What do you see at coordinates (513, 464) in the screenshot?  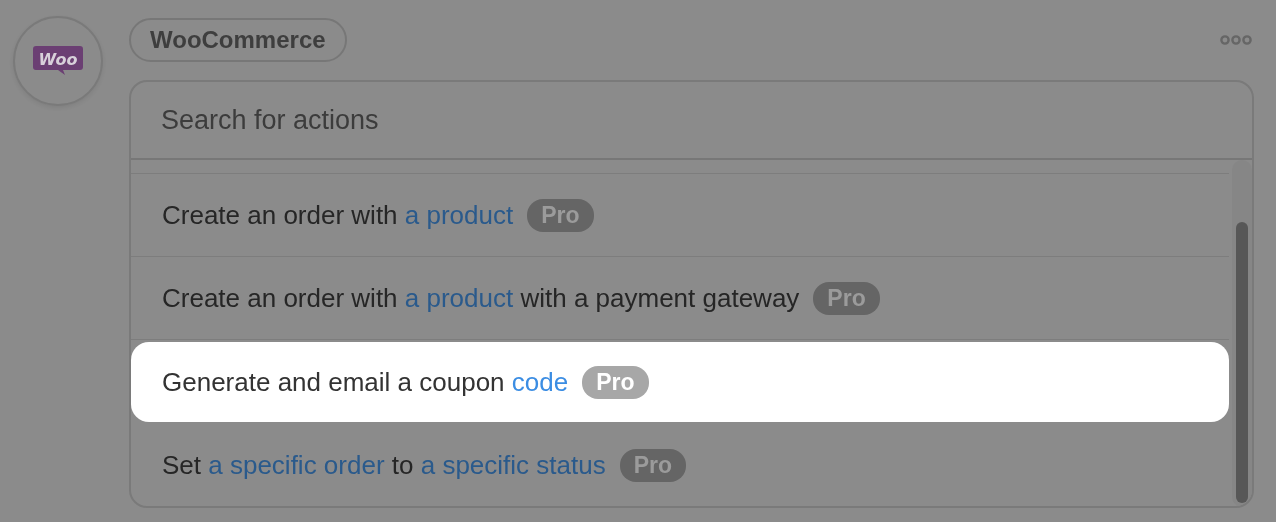 I see `field-link: a specific status` at bounding box center [513, 464].